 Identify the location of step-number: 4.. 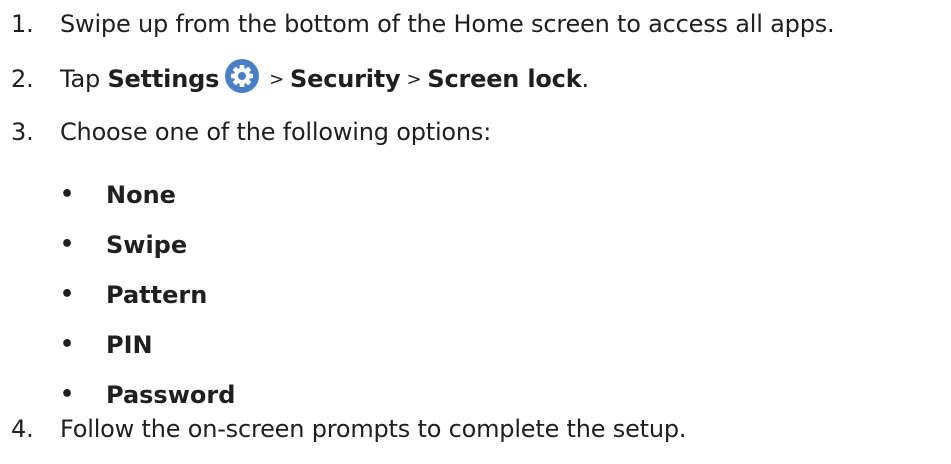
(22, 429).